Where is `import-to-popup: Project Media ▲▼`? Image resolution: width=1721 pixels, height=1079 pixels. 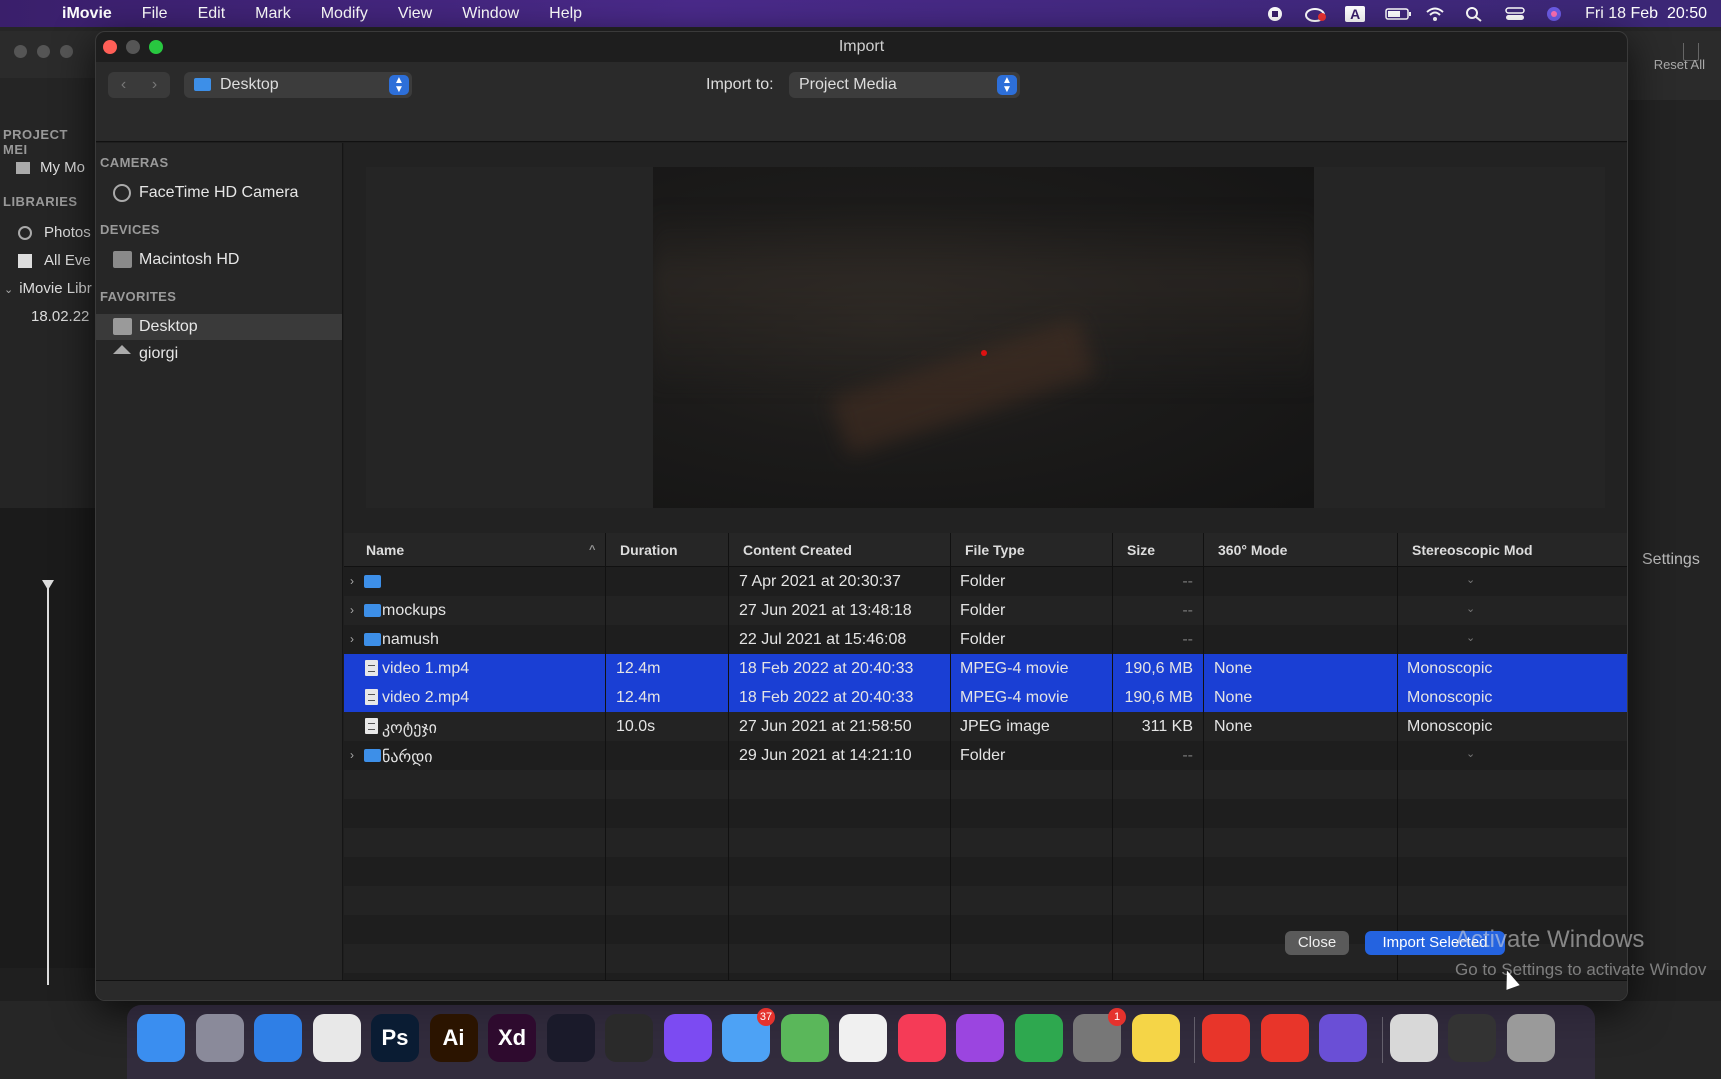 import-to-popup: Project Media ▲▼ is located at coordinates (904, 85).